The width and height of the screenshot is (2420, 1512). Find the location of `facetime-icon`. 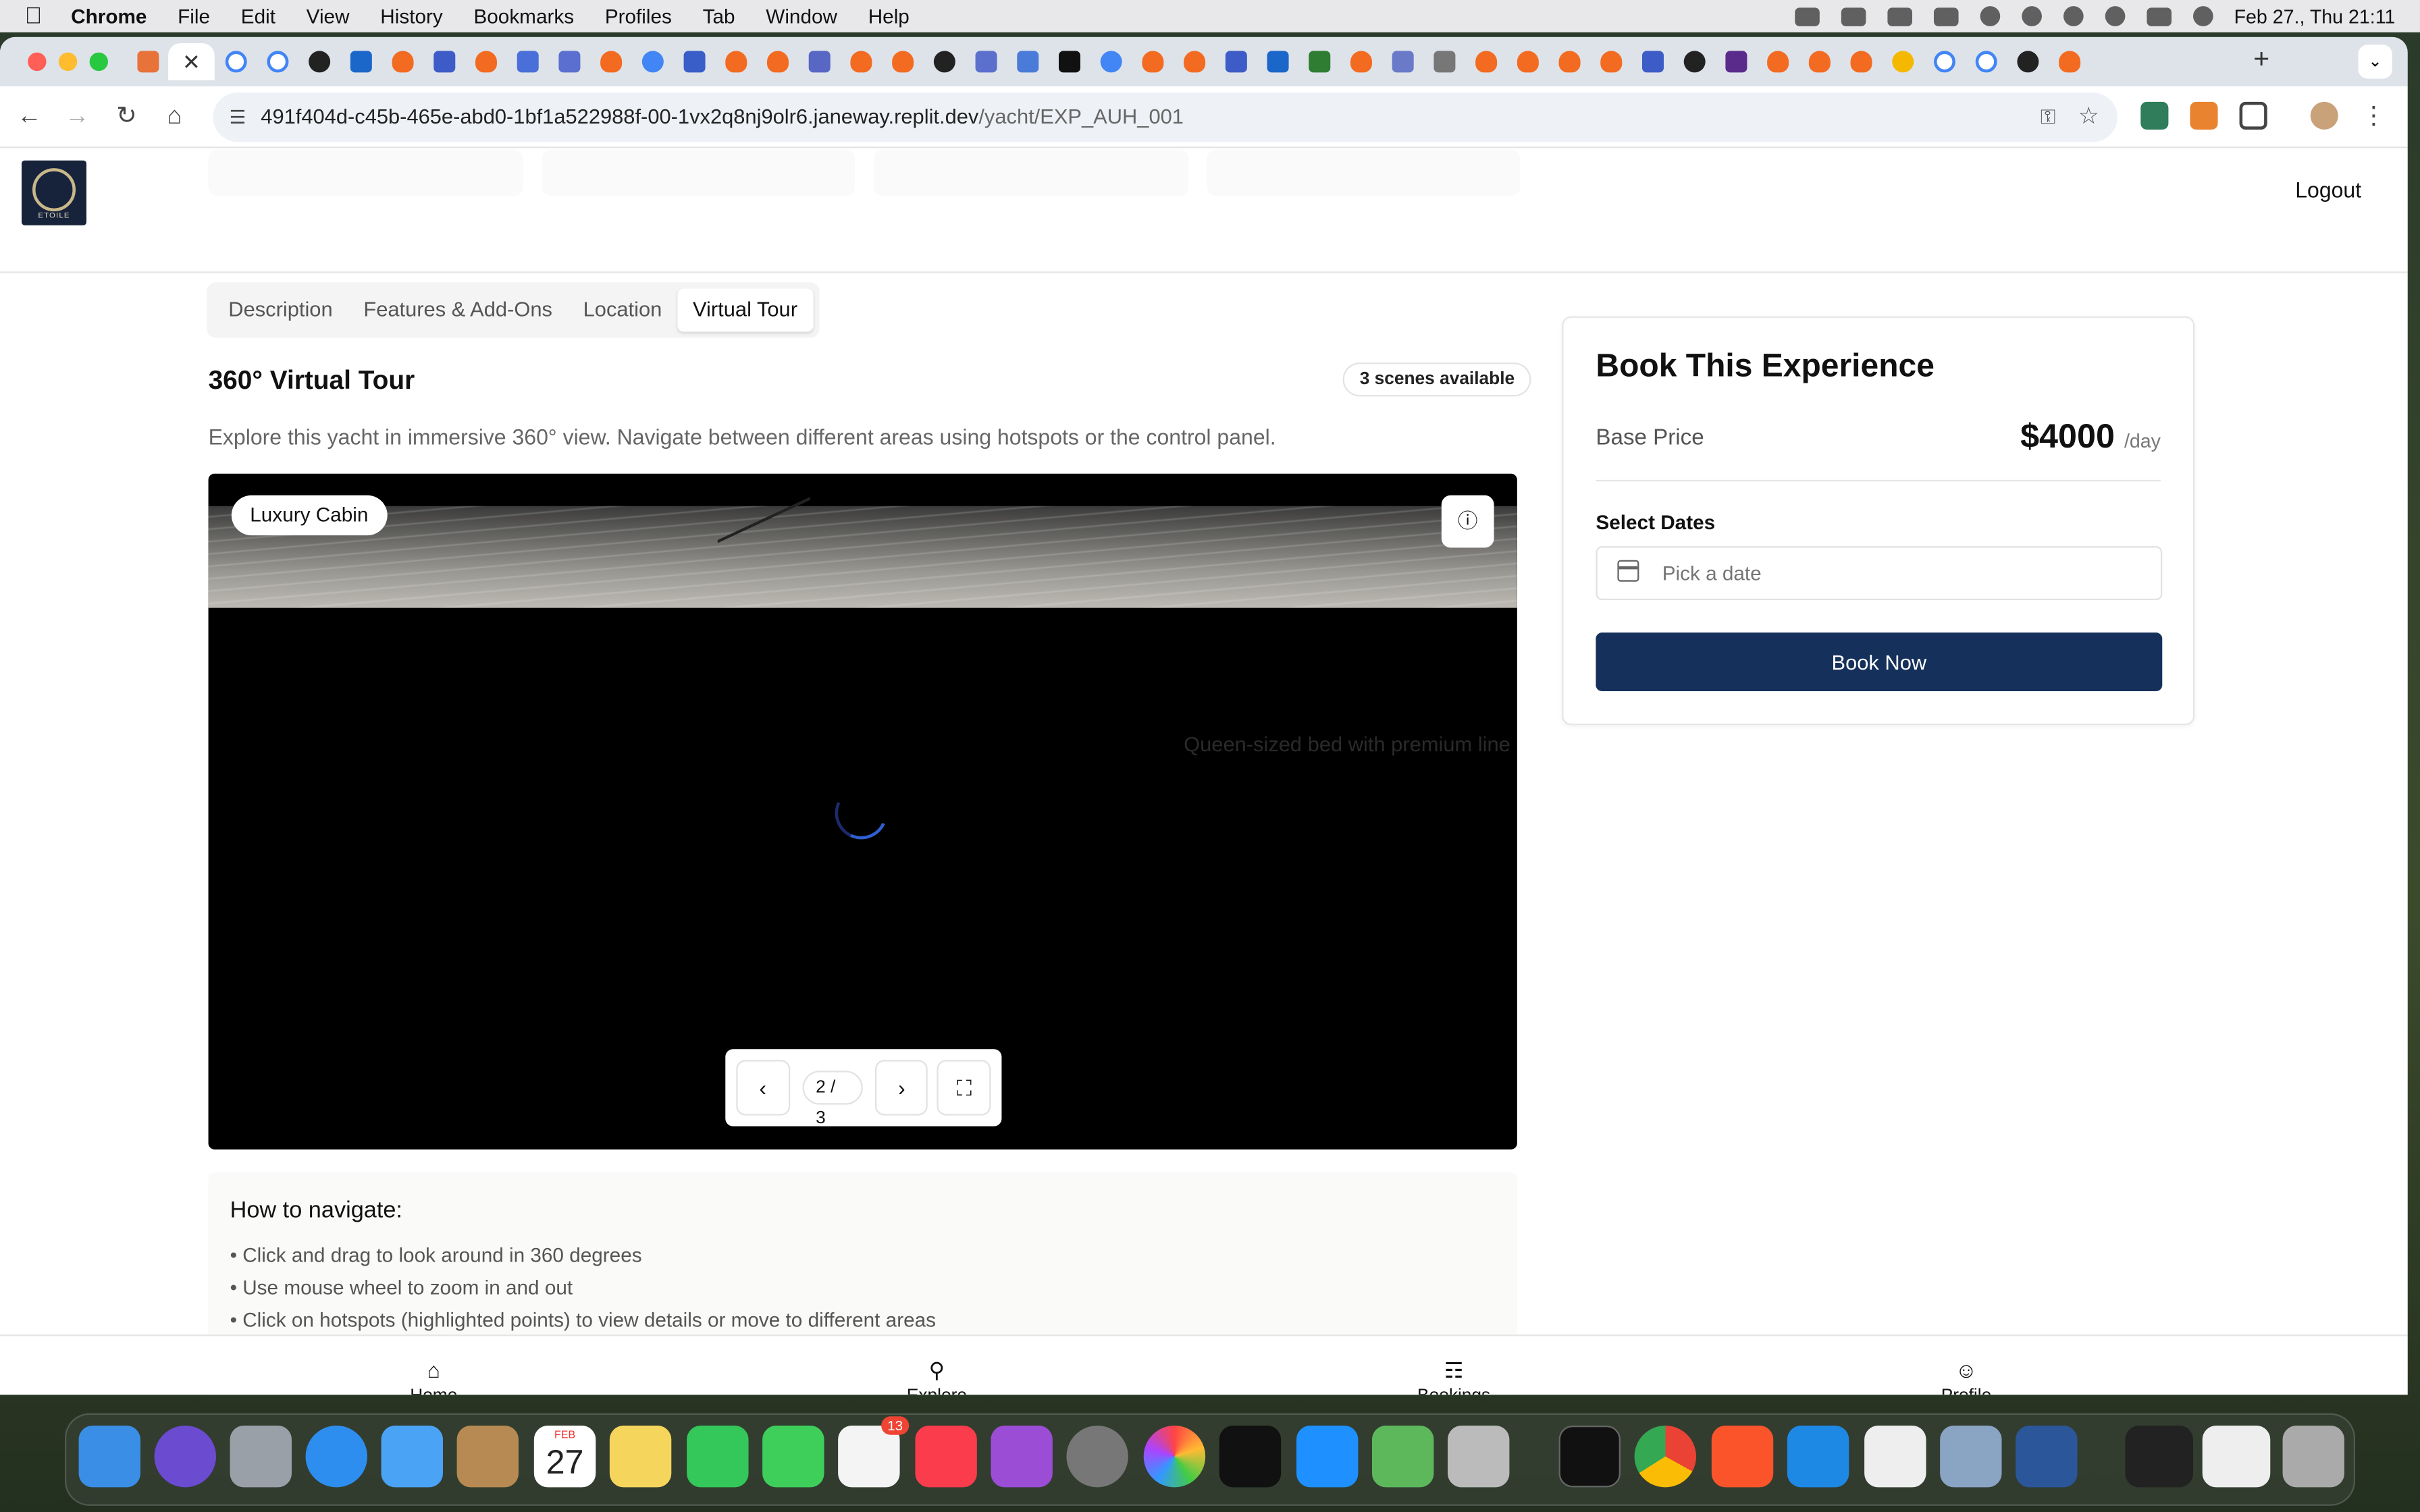

facetime-icon is located at coordinates (718, 1457).